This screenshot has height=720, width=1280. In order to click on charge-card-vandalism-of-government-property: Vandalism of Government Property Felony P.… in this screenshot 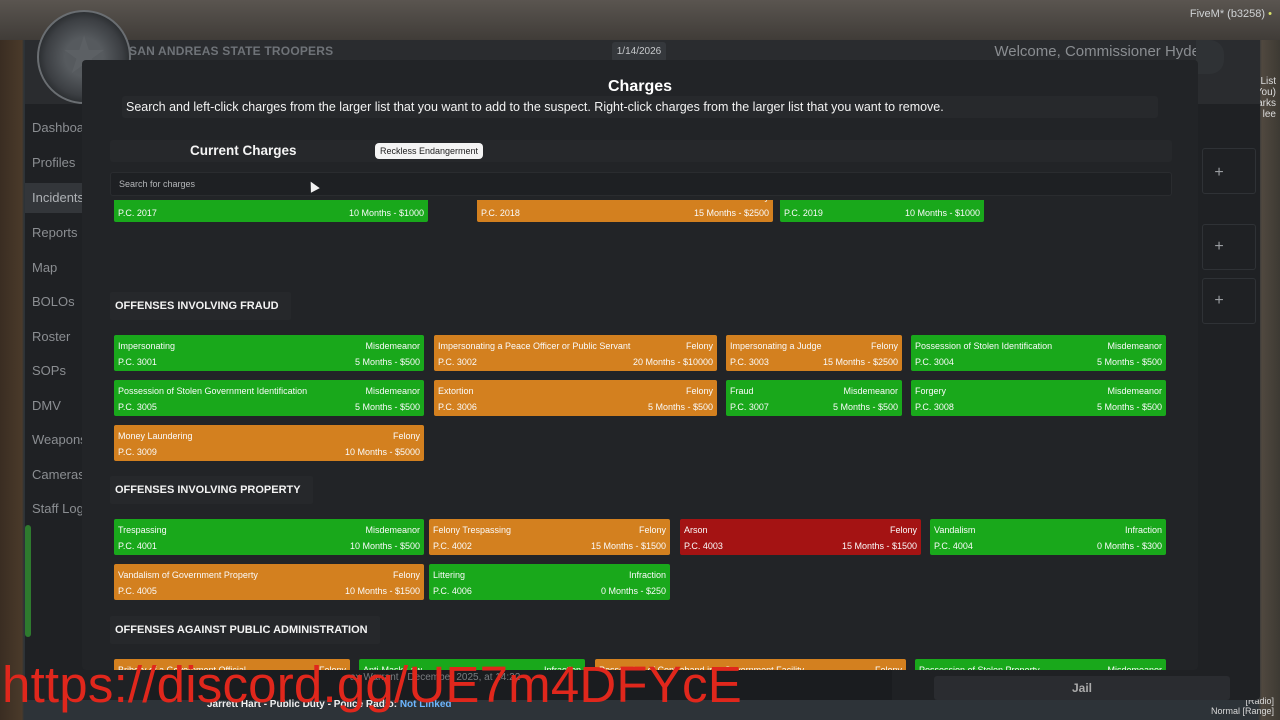, I will do `click(269, 582)`.